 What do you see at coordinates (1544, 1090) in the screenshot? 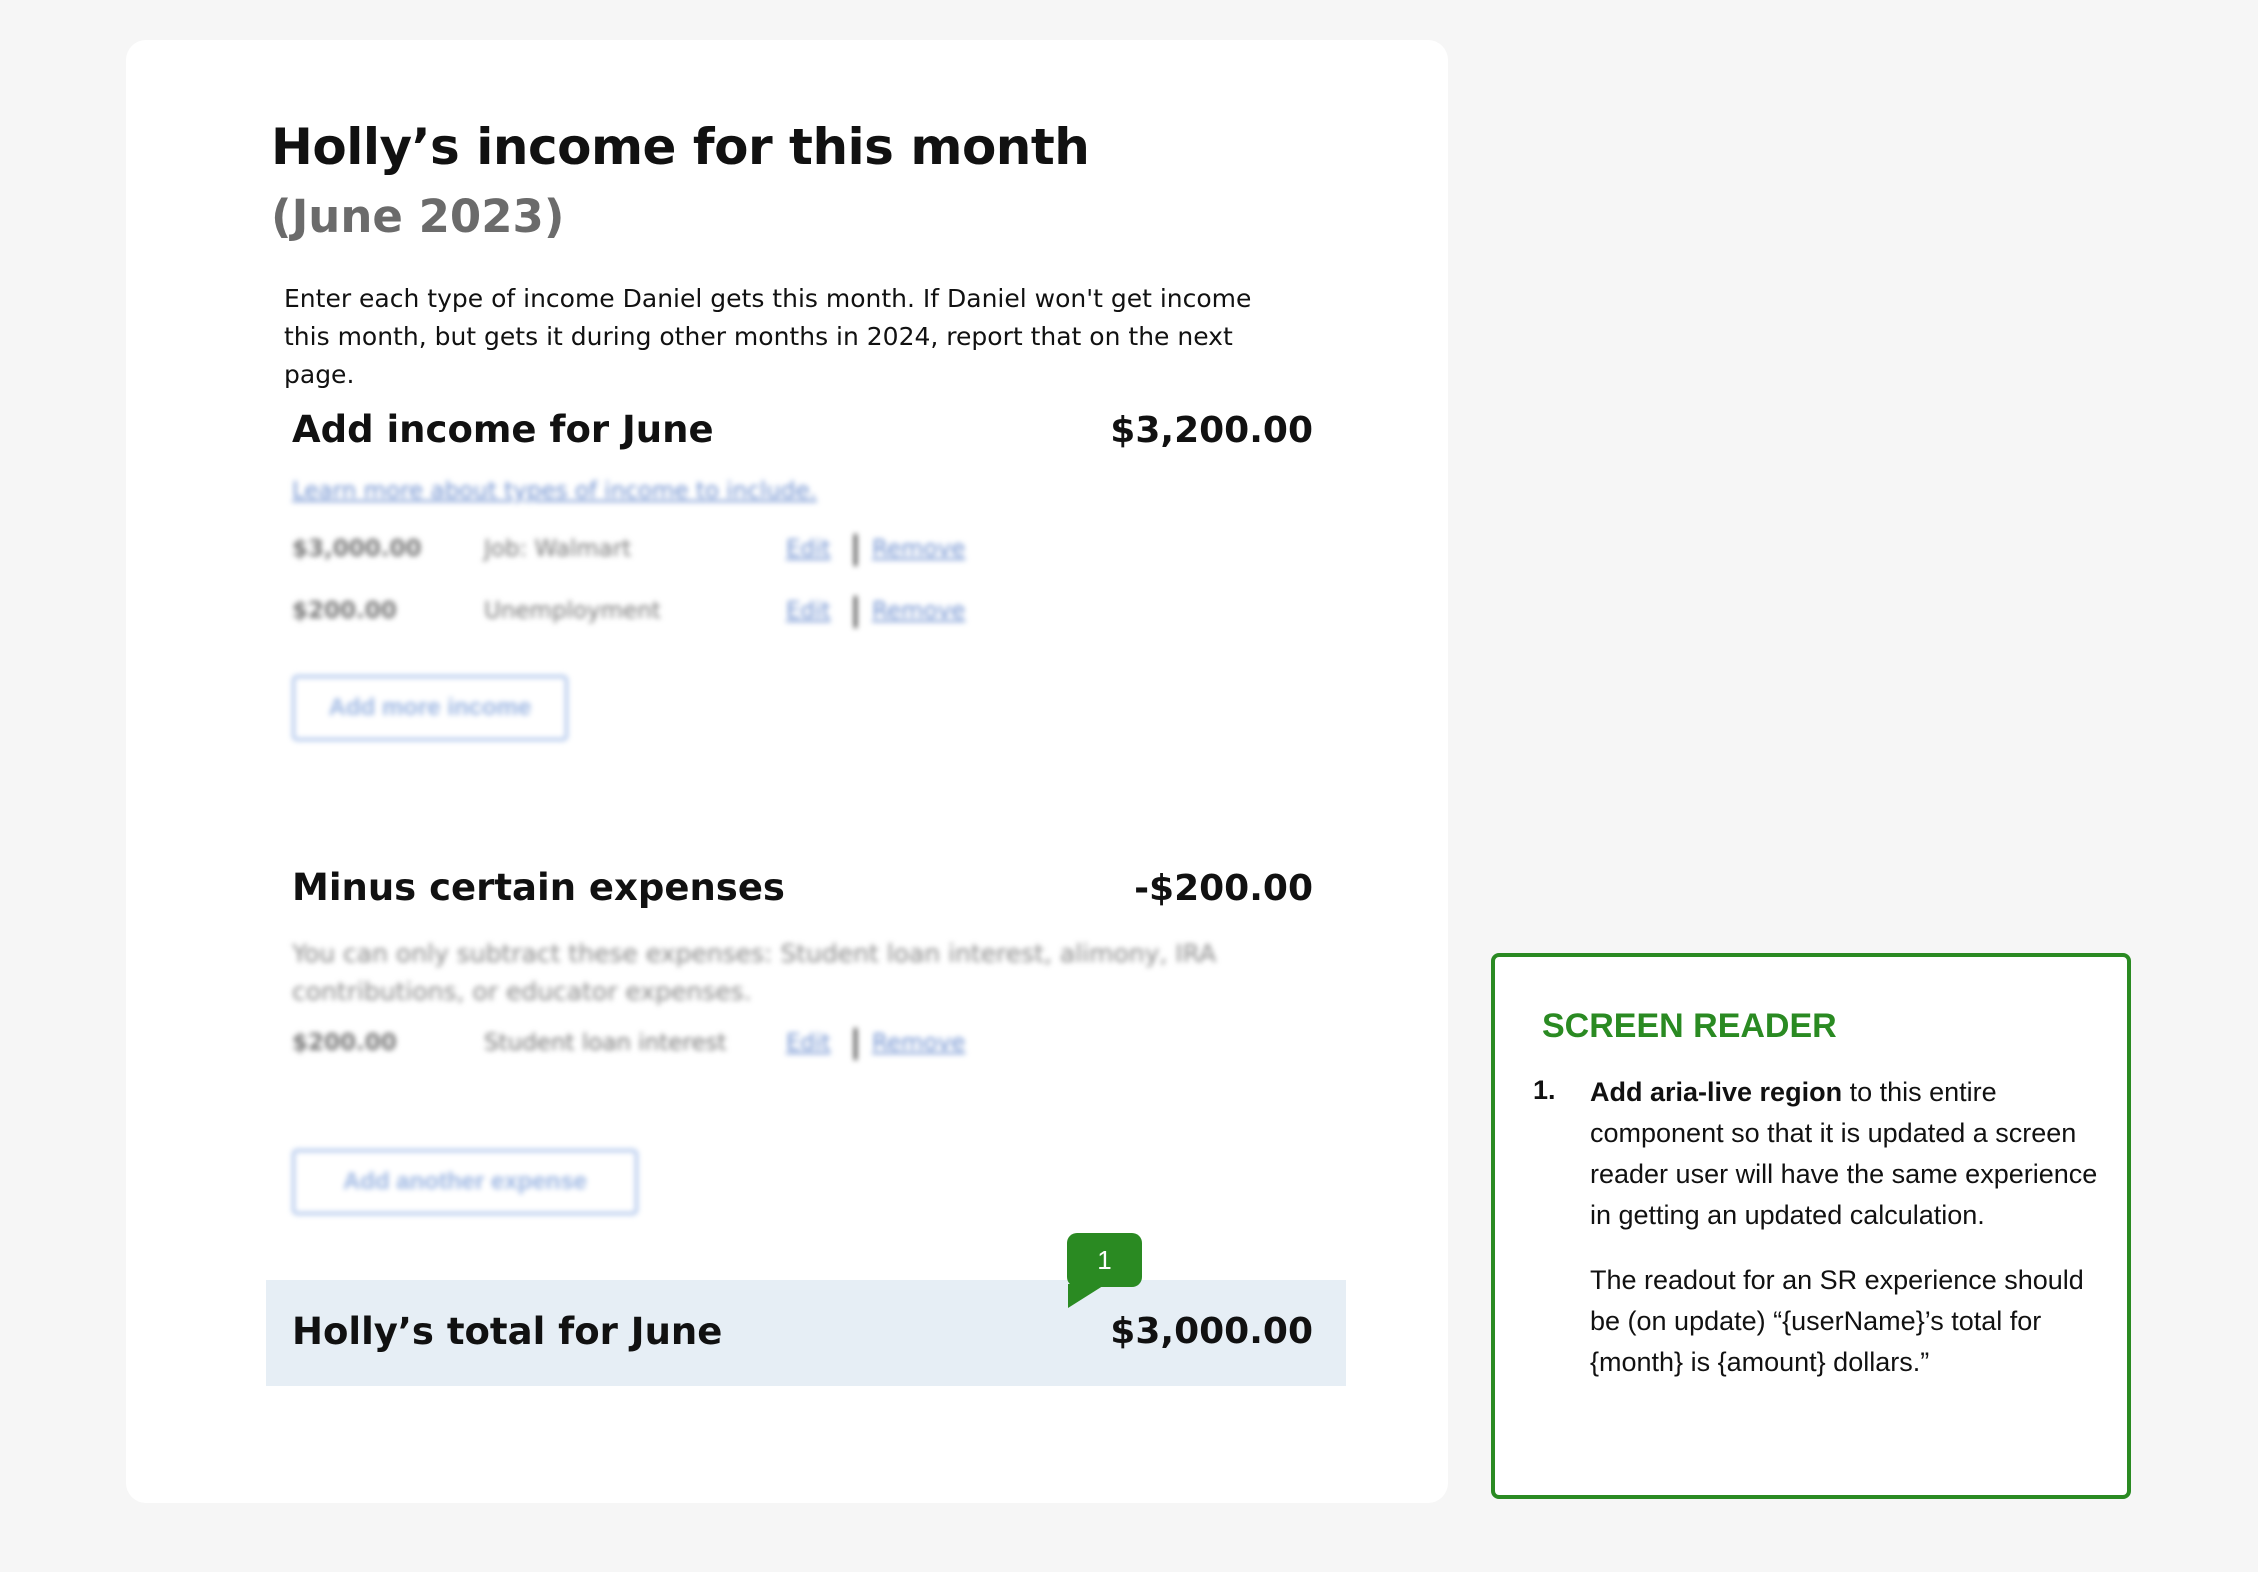
I see `note-item-number: 1.` at bounding box center [1544, 1090].